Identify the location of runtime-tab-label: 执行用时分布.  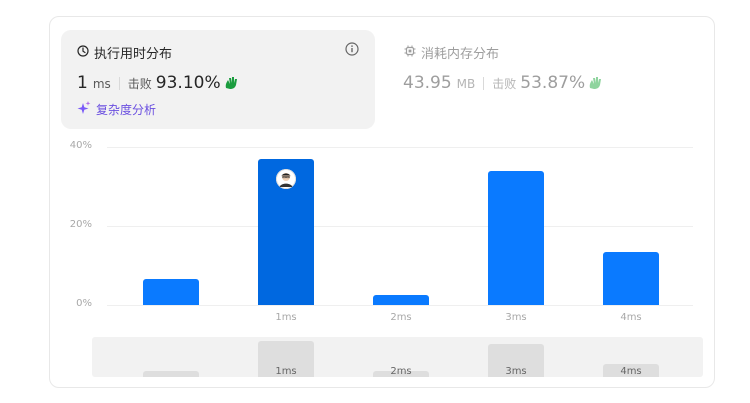
(133, 54).